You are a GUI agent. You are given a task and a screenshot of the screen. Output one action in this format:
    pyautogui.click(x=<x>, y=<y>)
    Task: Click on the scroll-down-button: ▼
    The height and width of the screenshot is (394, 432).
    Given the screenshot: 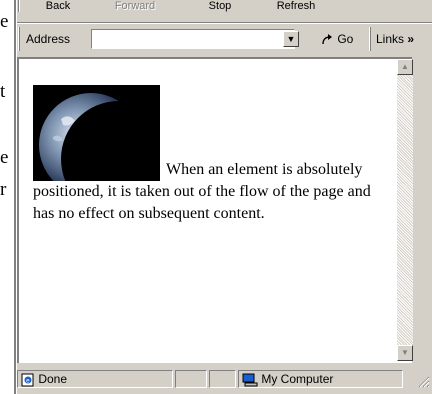 What is the action you would take?
    pyautogui.click(x=405, y=353)
    